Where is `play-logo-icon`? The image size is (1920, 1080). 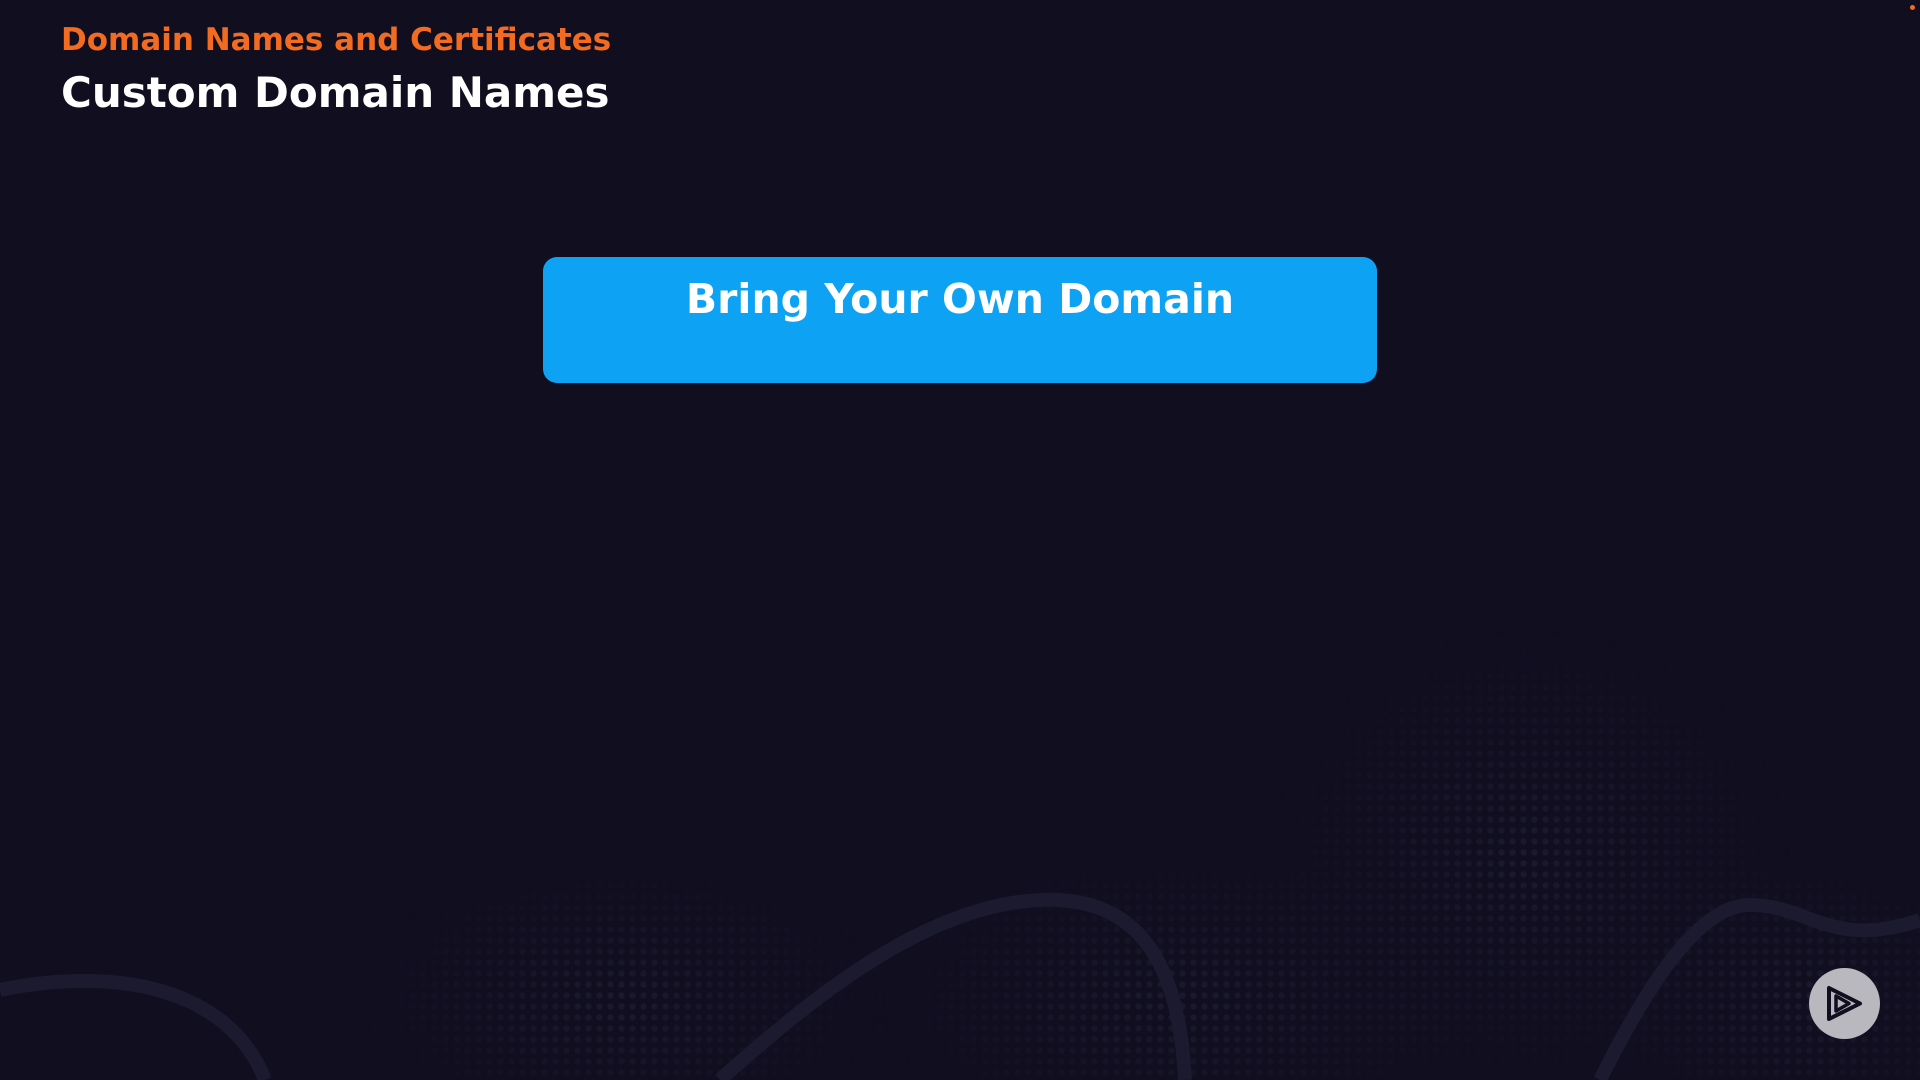
play-logo-icon is located at coordinates (1844, 1003).